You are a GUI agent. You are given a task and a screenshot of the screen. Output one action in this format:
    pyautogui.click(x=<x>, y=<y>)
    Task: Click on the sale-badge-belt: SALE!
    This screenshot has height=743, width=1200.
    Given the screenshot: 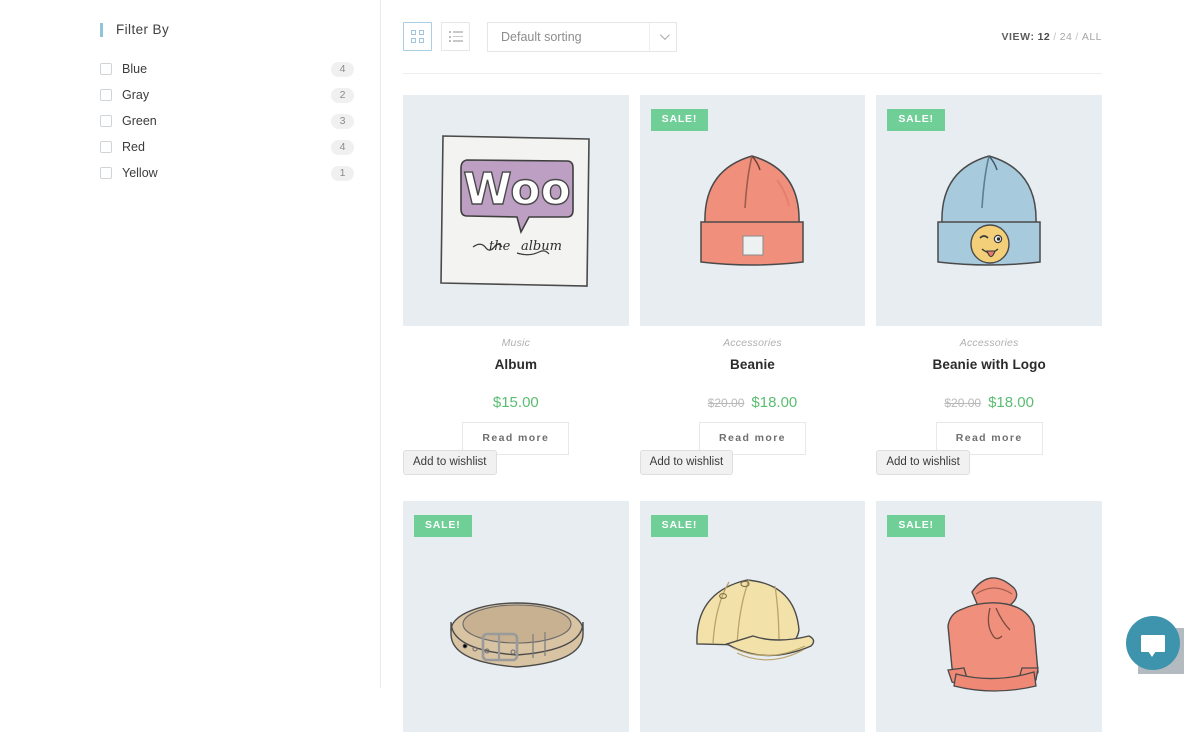 What is the action you would take?
    pyautogui.click(x=443, y=526)
    